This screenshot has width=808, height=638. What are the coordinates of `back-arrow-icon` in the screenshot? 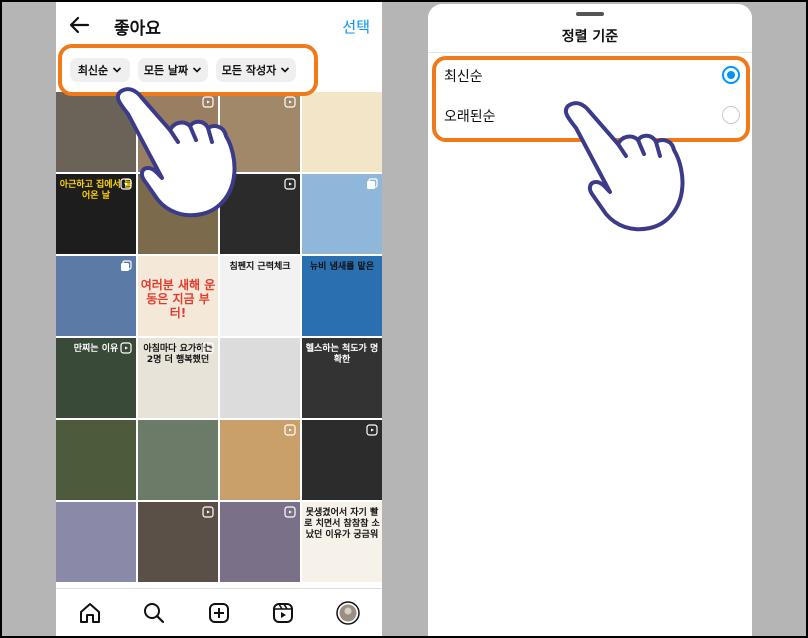 It's located at (79, 25).